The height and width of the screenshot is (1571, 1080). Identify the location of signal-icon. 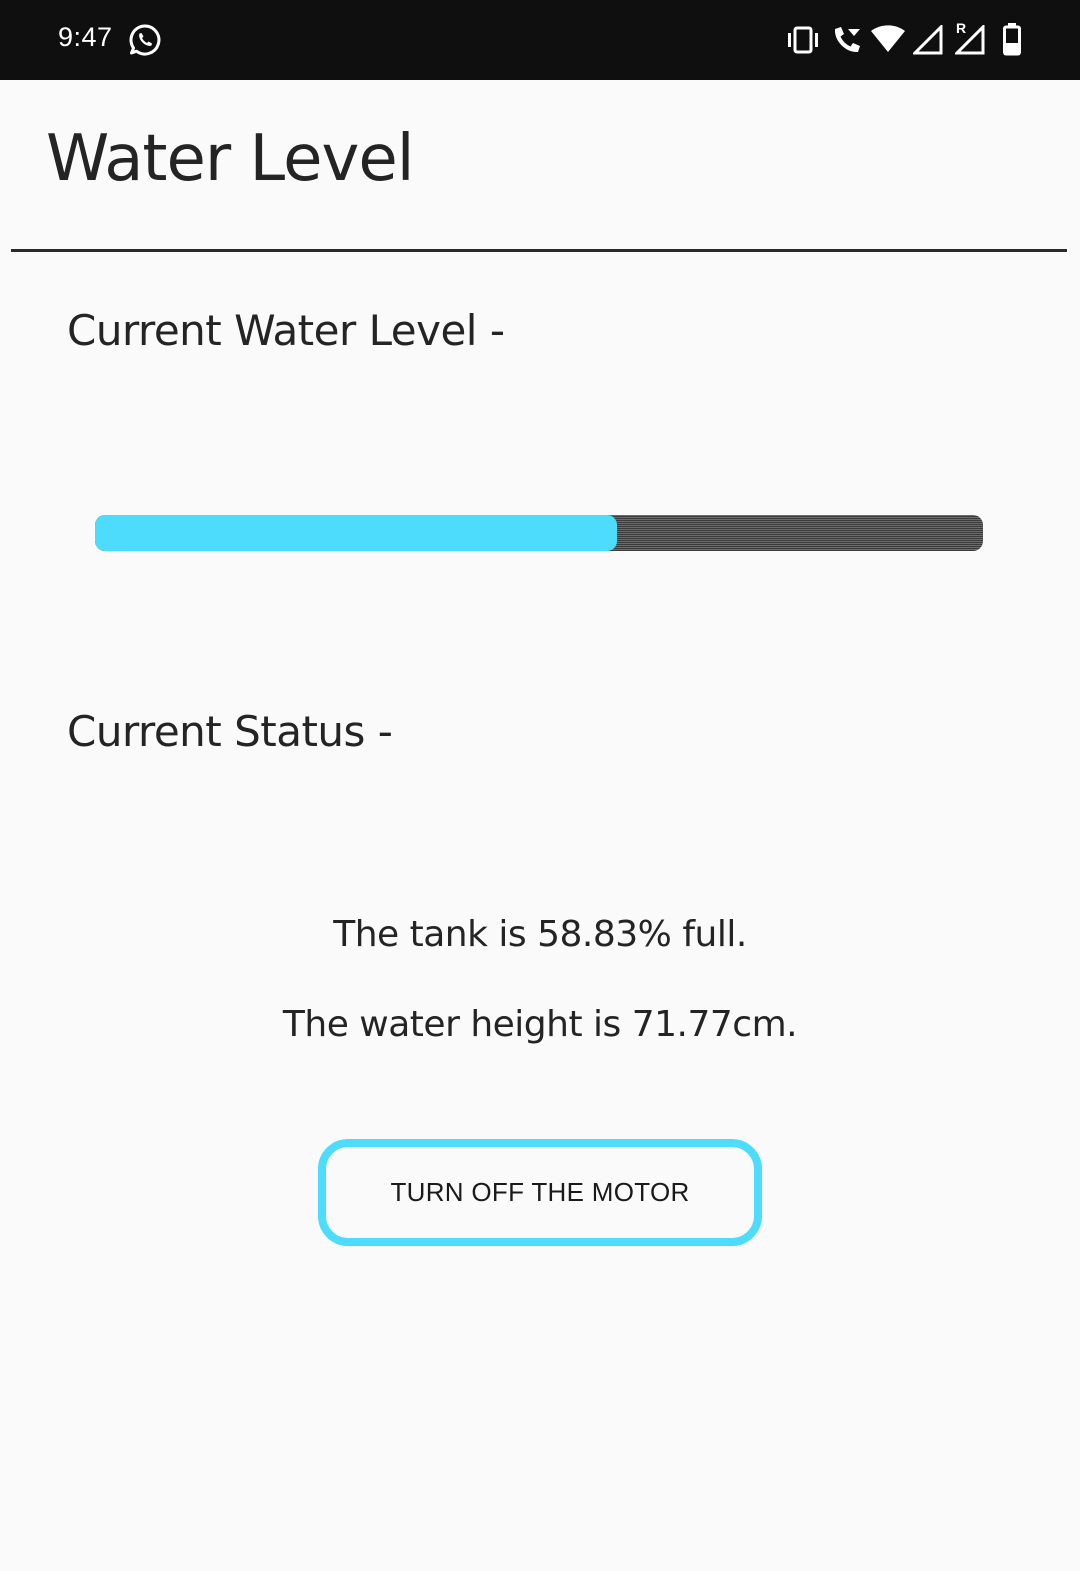
(928, 40).